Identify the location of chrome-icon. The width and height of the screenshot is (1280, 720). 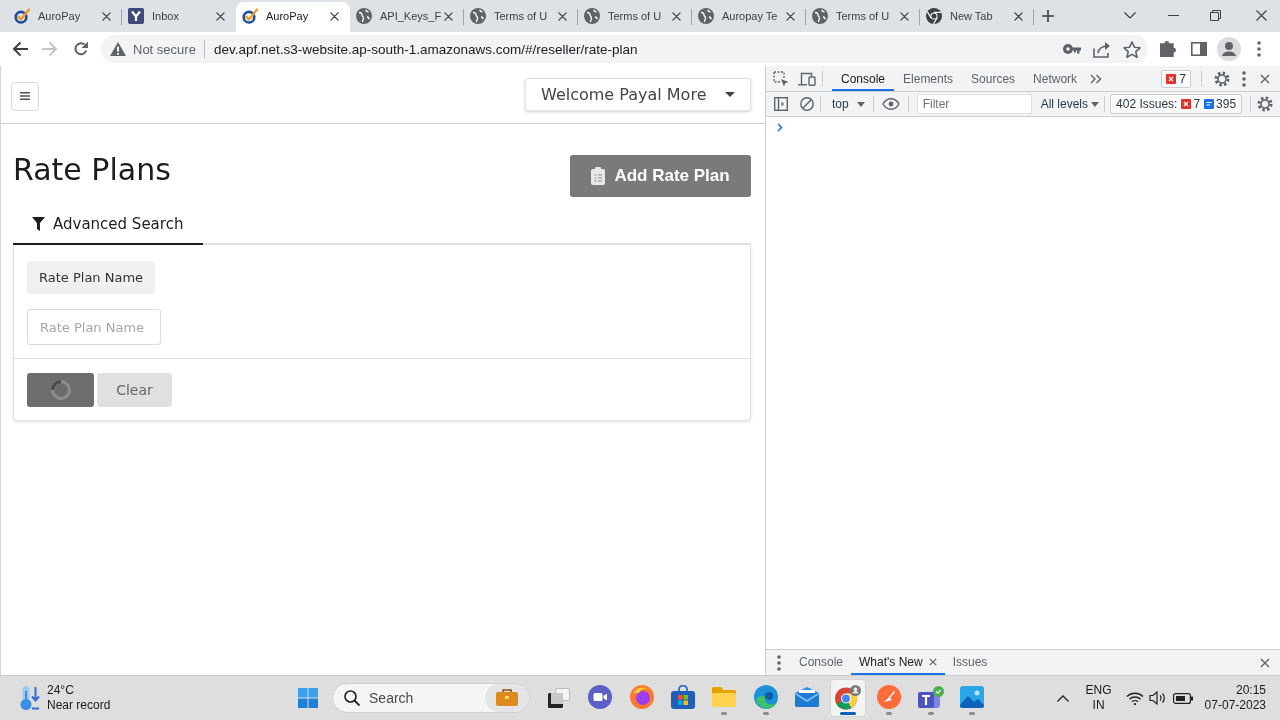
(848, 697).